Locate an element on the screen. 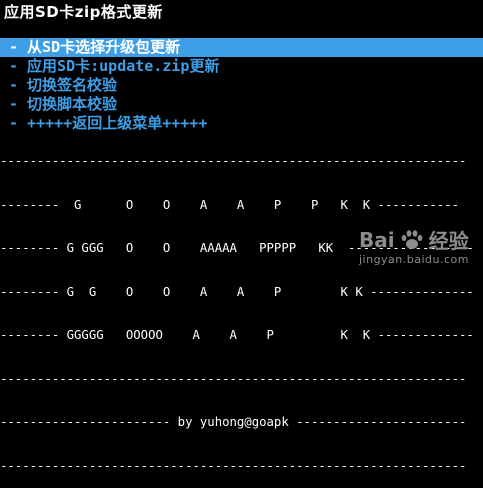 This screenshot has width=483, height=488. app-title: 应用SD卡zip格式更新 is located at coordinates (83, 12).